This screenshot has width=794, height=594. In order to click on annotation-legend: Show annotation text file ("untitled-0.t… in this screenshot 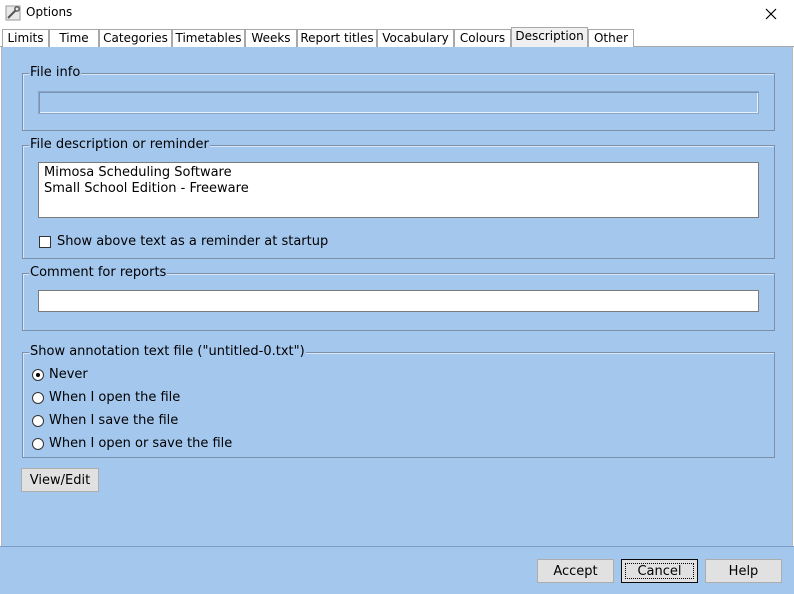, I will do `click(167, 352)`.